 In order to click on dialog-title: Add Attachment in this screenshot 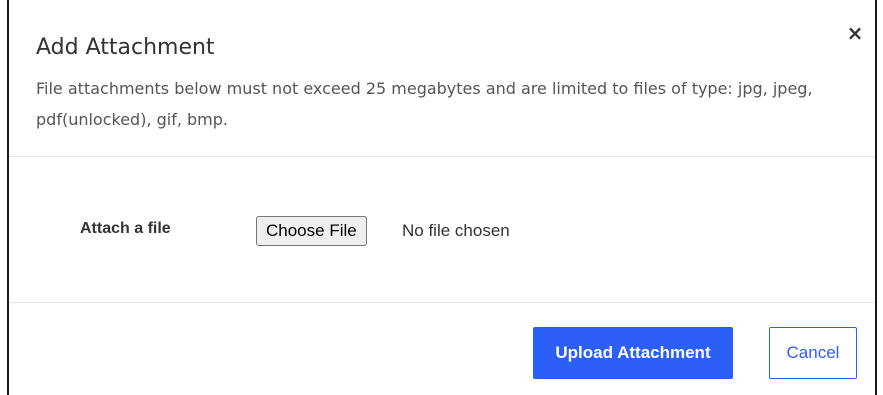, I will do `click(125, 47)`.